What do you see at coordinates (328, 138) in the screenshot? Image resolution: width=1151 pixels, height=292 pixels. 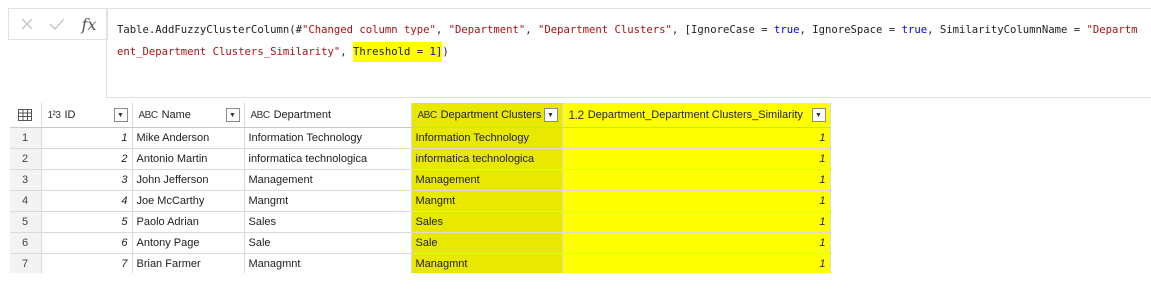 I see `cell-department: Information Technology` at bounding box center [328, 138].